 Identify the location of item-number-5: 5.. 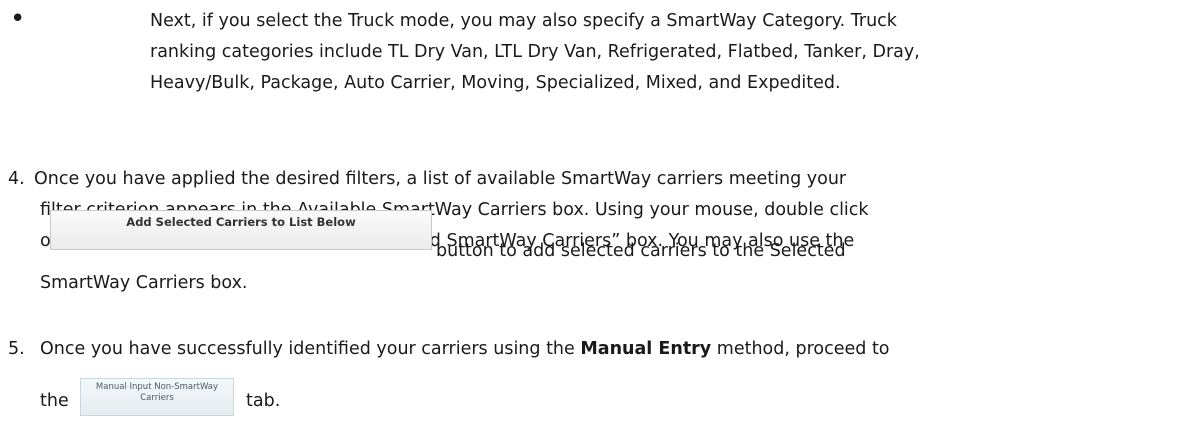
(16, 349).